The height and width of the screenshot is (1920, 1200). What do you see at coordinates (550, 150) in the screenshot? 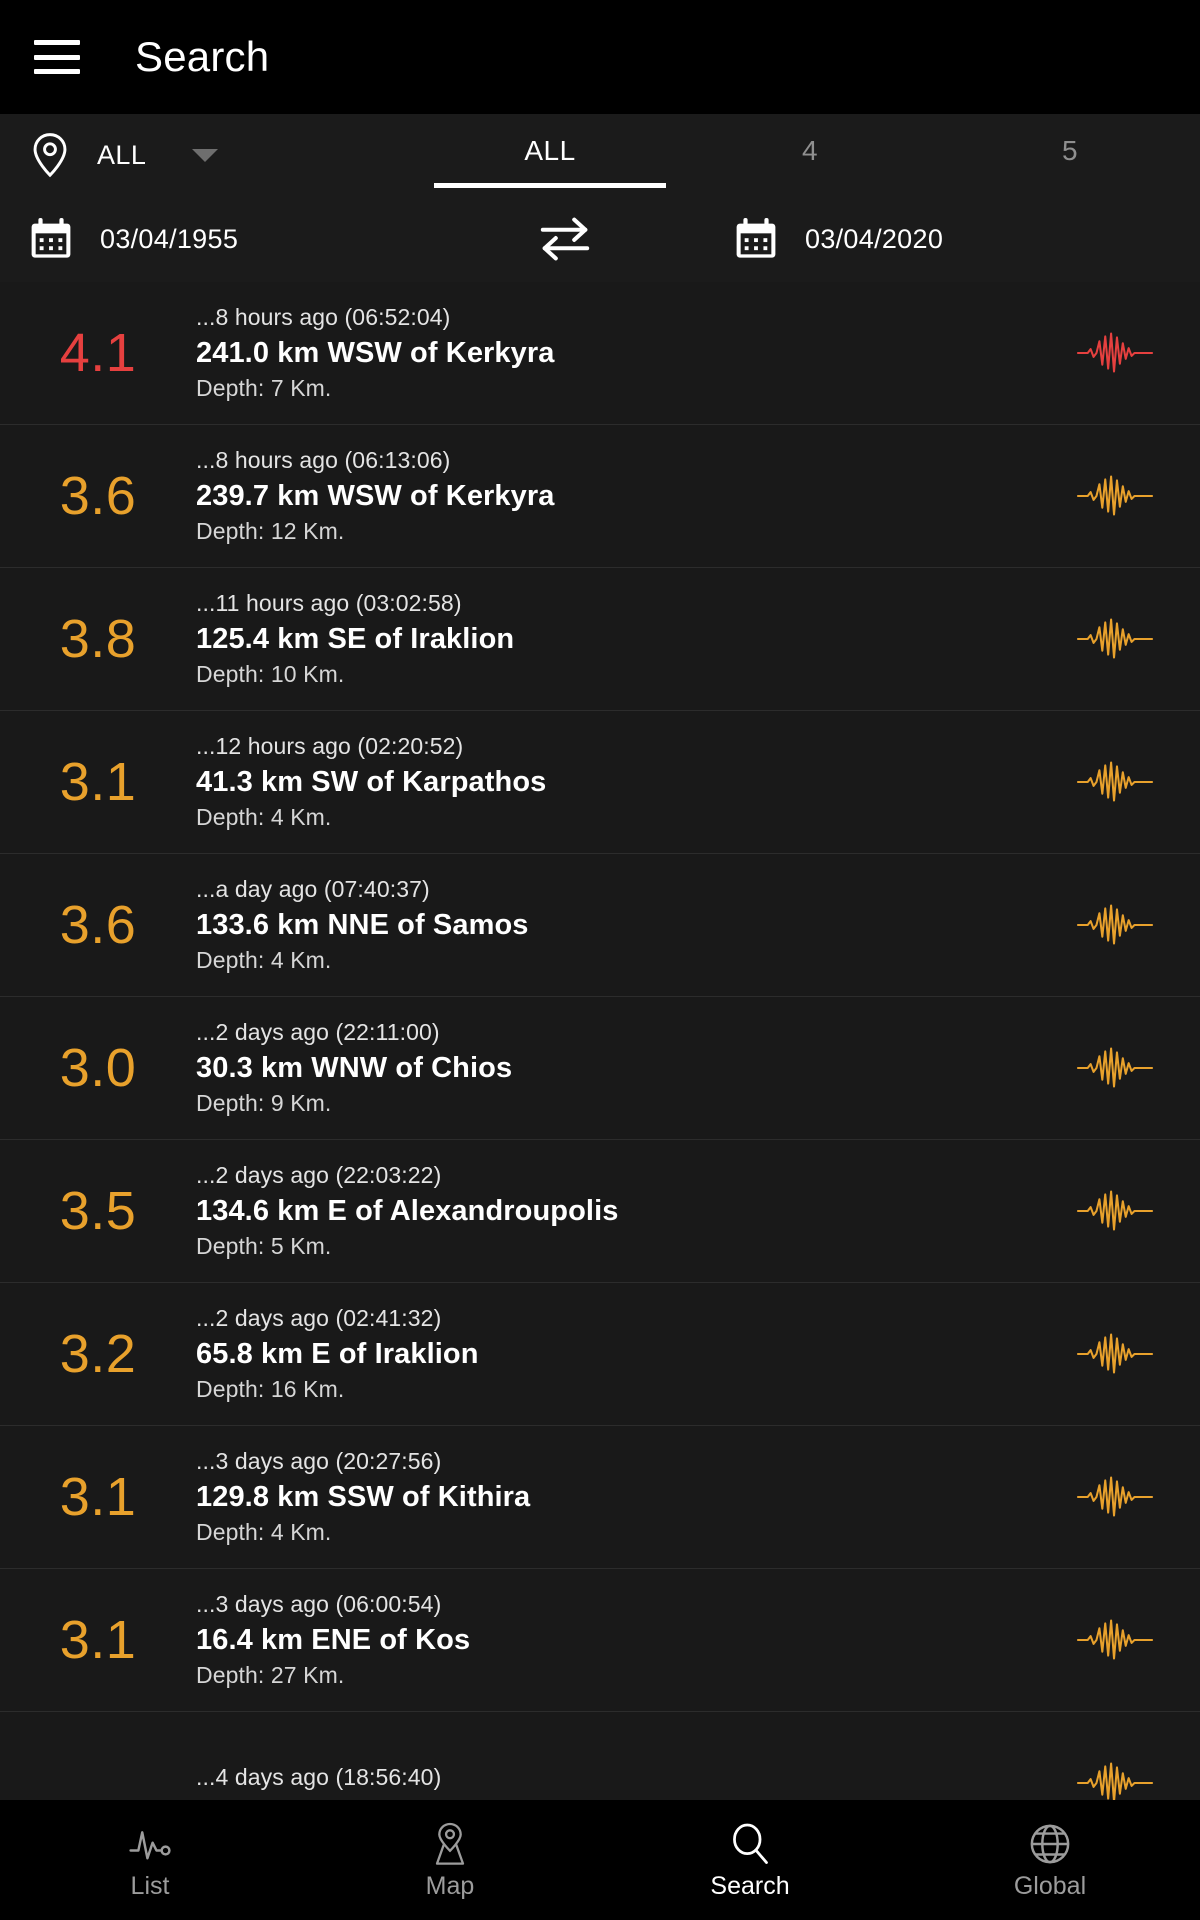
I see `tab-label: ALL` at bounding box center [550, 150].